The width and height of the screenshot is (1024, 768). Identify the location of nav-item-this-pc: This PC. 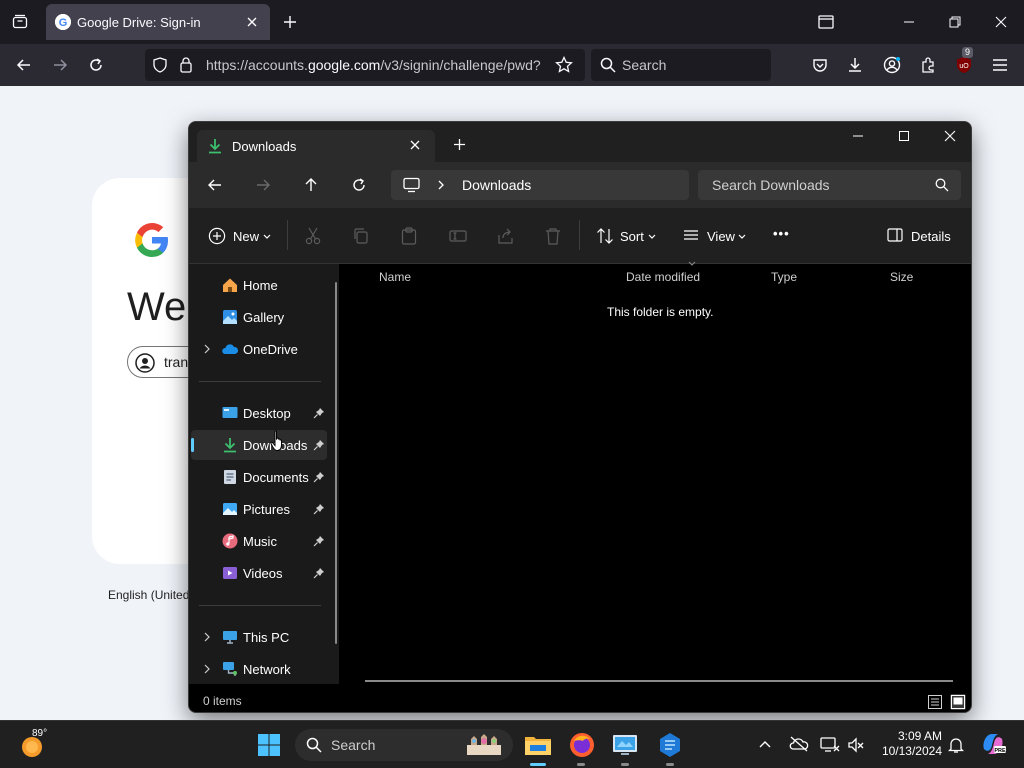
(259, 637).